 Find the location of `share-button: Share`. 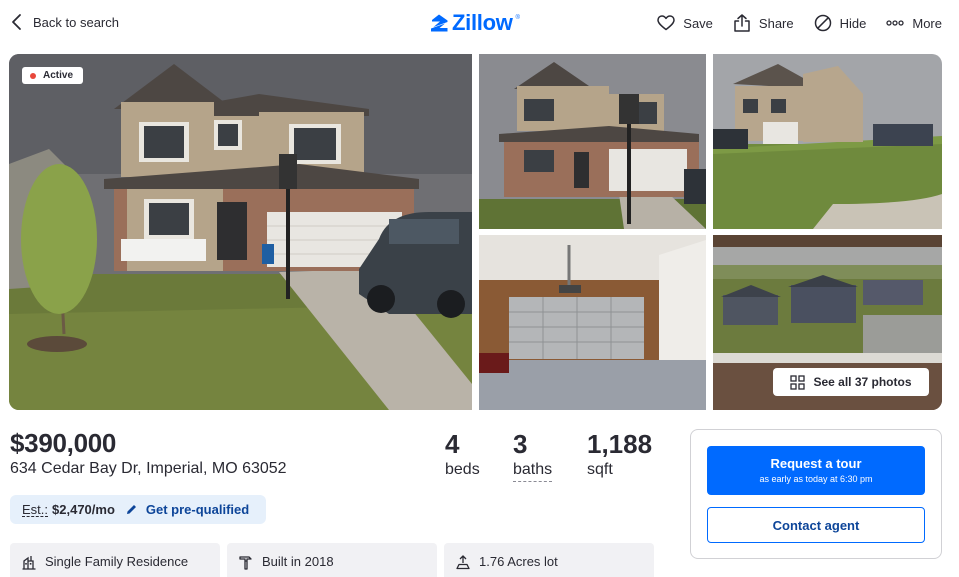

share-button: Share is located at coordinates (763, 23).